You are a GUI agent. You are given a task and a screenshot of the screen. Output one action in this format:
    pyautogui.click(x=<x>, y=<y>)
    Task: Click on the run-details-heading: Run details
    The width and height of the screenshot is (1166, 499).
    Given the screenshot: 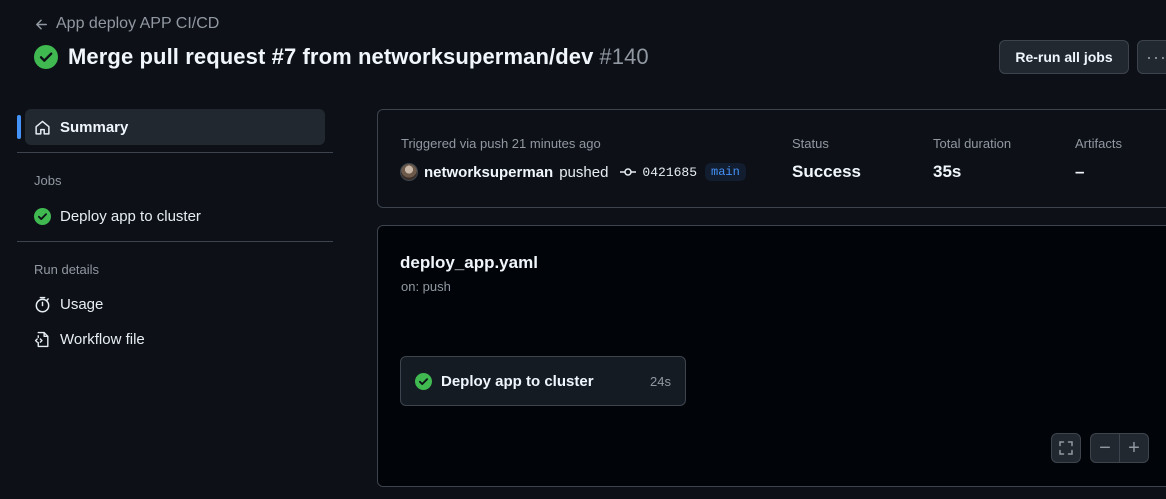 What is the action you would take?
    pyautogui.click(x=67, y=269)
    